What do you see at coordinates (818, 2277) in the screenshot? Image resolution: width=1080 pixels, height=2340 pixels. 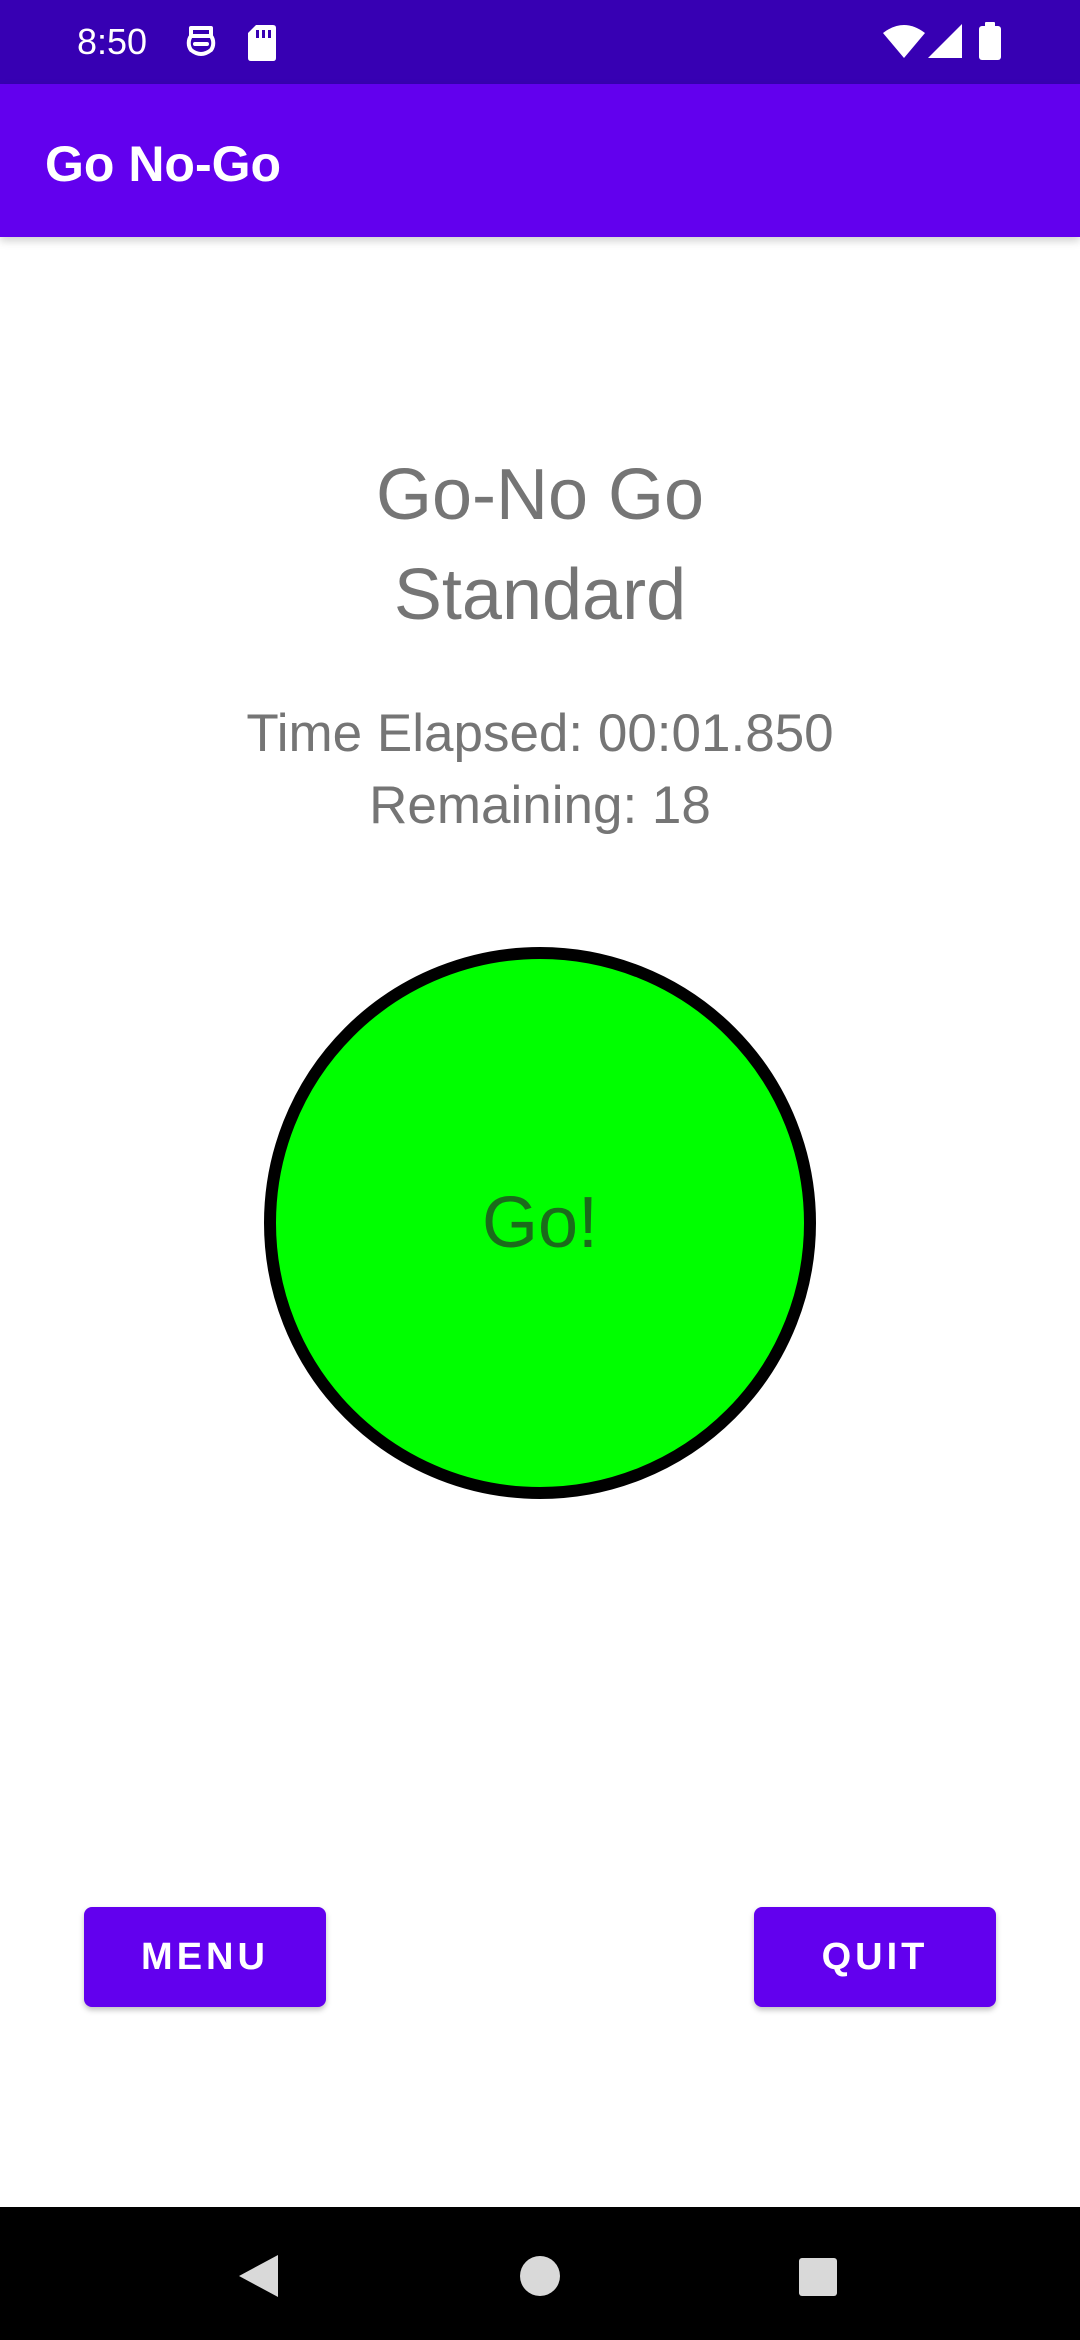 I see `recents-icon` at bounding box center [818, 2277].